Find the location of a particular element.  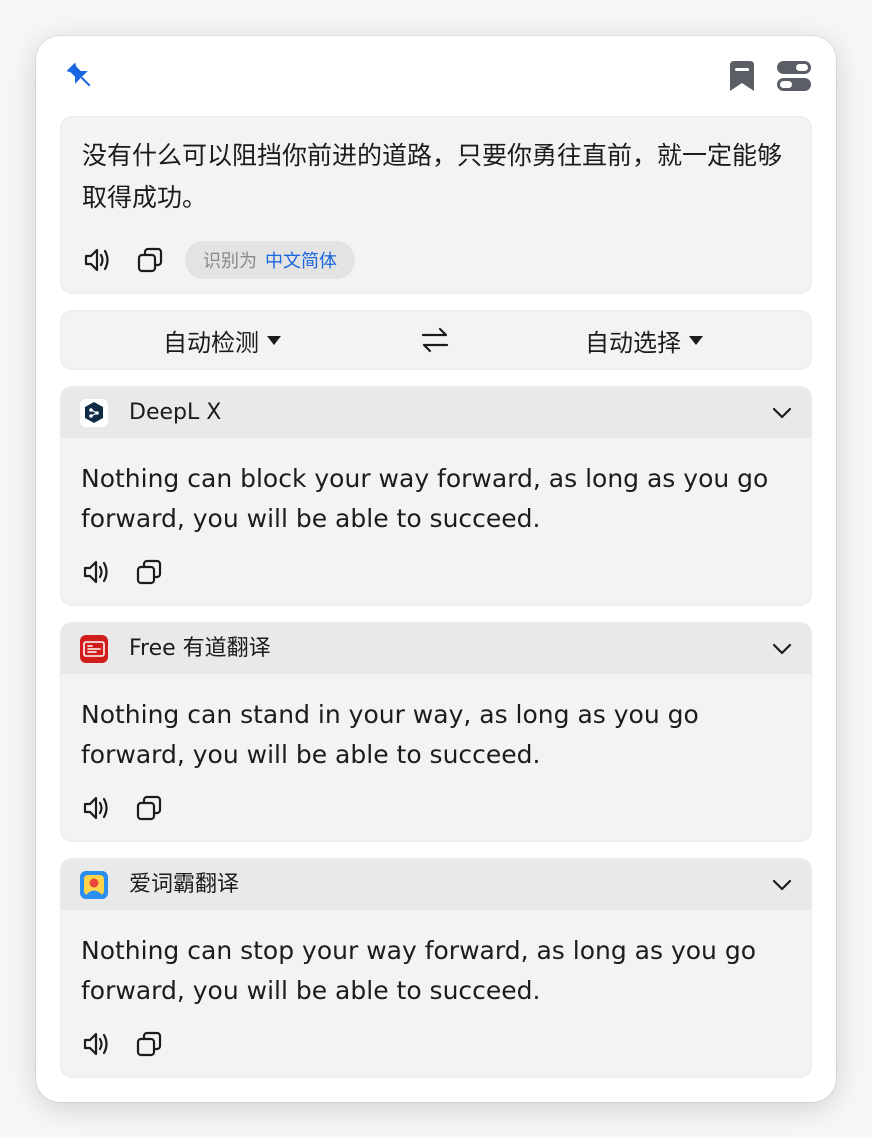

pin-button is located at coordinates (80, 76).